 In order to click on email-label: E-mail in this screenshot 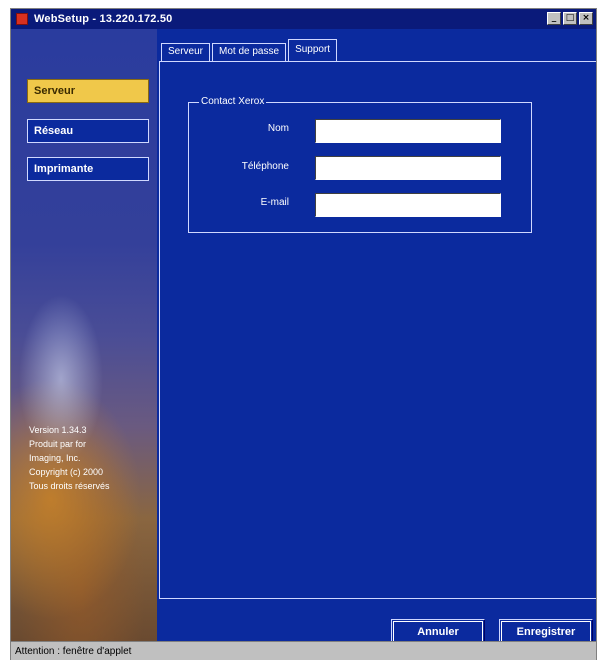, I will do `click(274, 202)`.